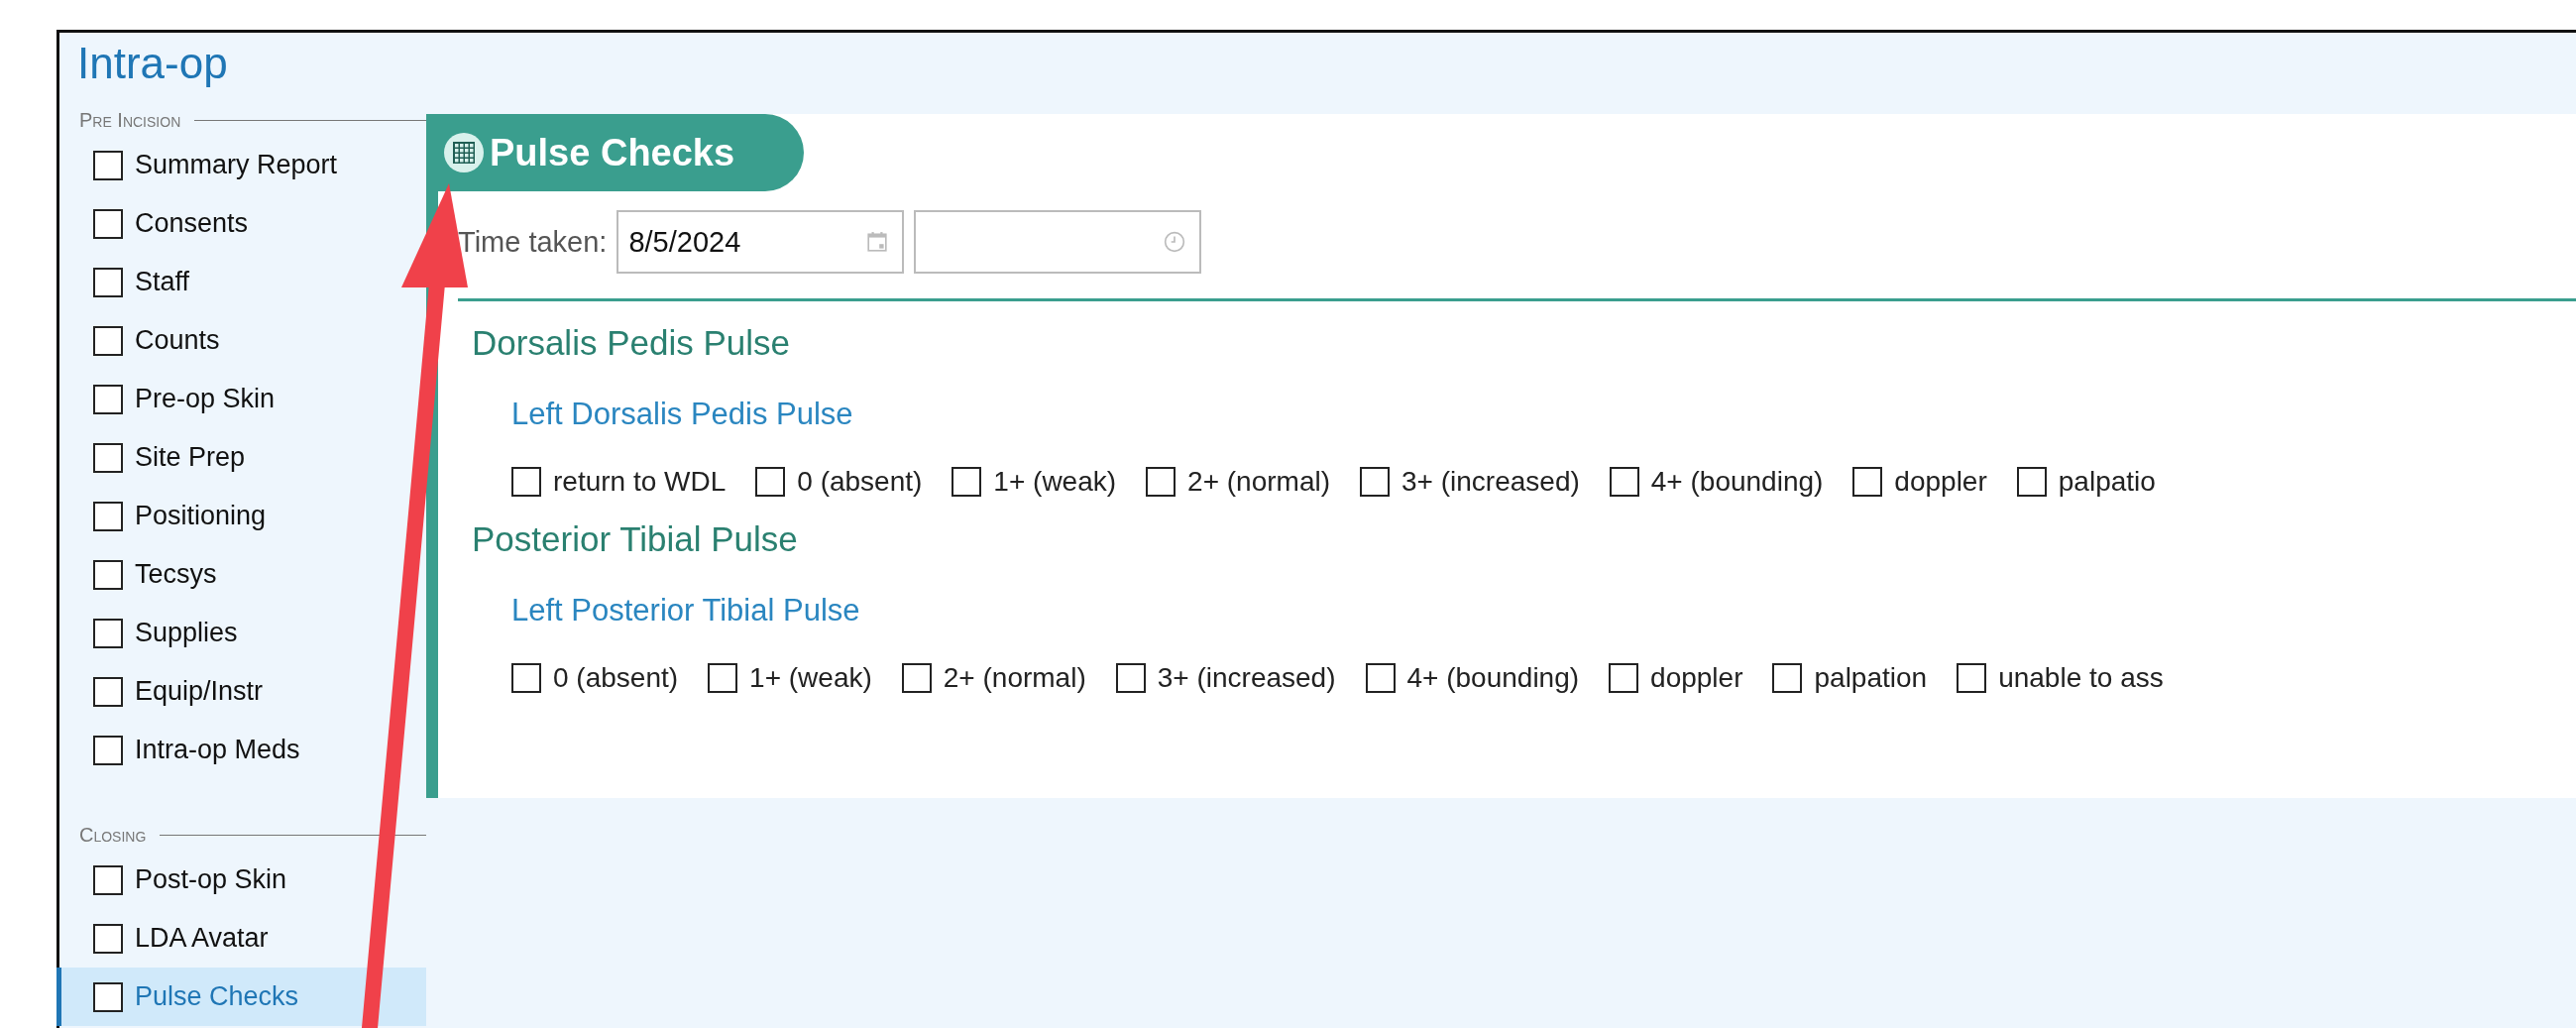 The width and height of the screenshot is (2576, 1028). What do you see at coordinates (1850, 678) in the screenshot?
I see `option-checkbox: palpation` at bounding box center [1850, 678].